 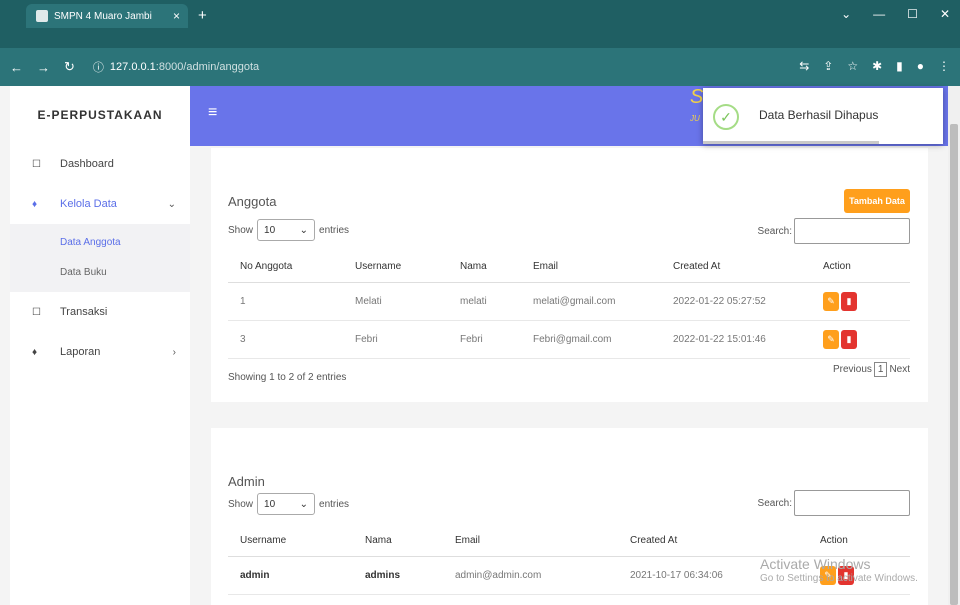 I want to click on back-icon: ←, so click(x=16, y=67).